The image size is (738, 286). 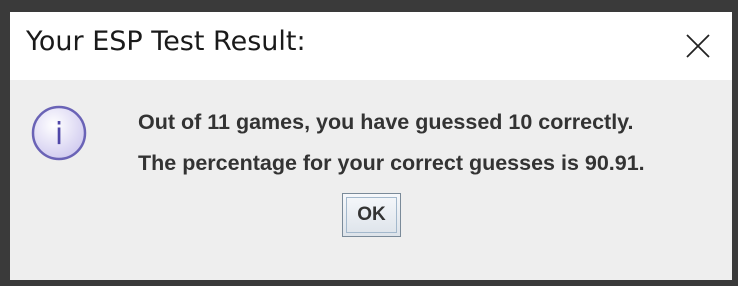 What do you see at coordinates (166, 41) in the screenshot?
I see `dialog-title: Your ESP Test Result:` at bounding box center [166, 41].